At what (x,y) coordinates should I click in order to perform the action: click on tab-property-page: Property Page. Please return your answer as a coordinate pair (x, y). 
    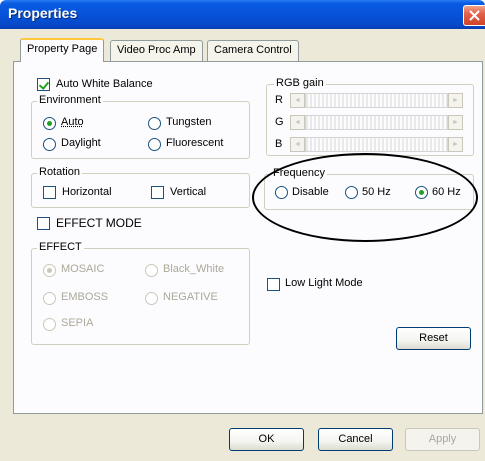
    Looking at the image, I should click on (62, 50).